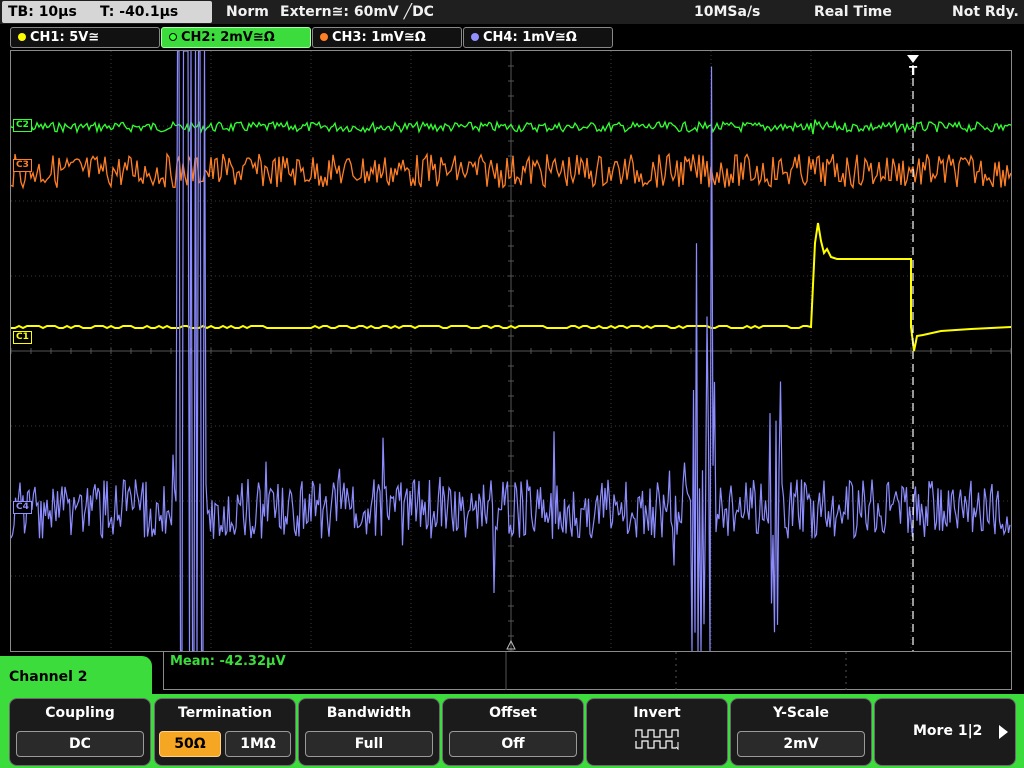 The height and width of the screenshot is (768, 1024). Describe the element at coordinates (22, 507) in the screenshot. I see `ch4-ground-marker: C4` at that location.